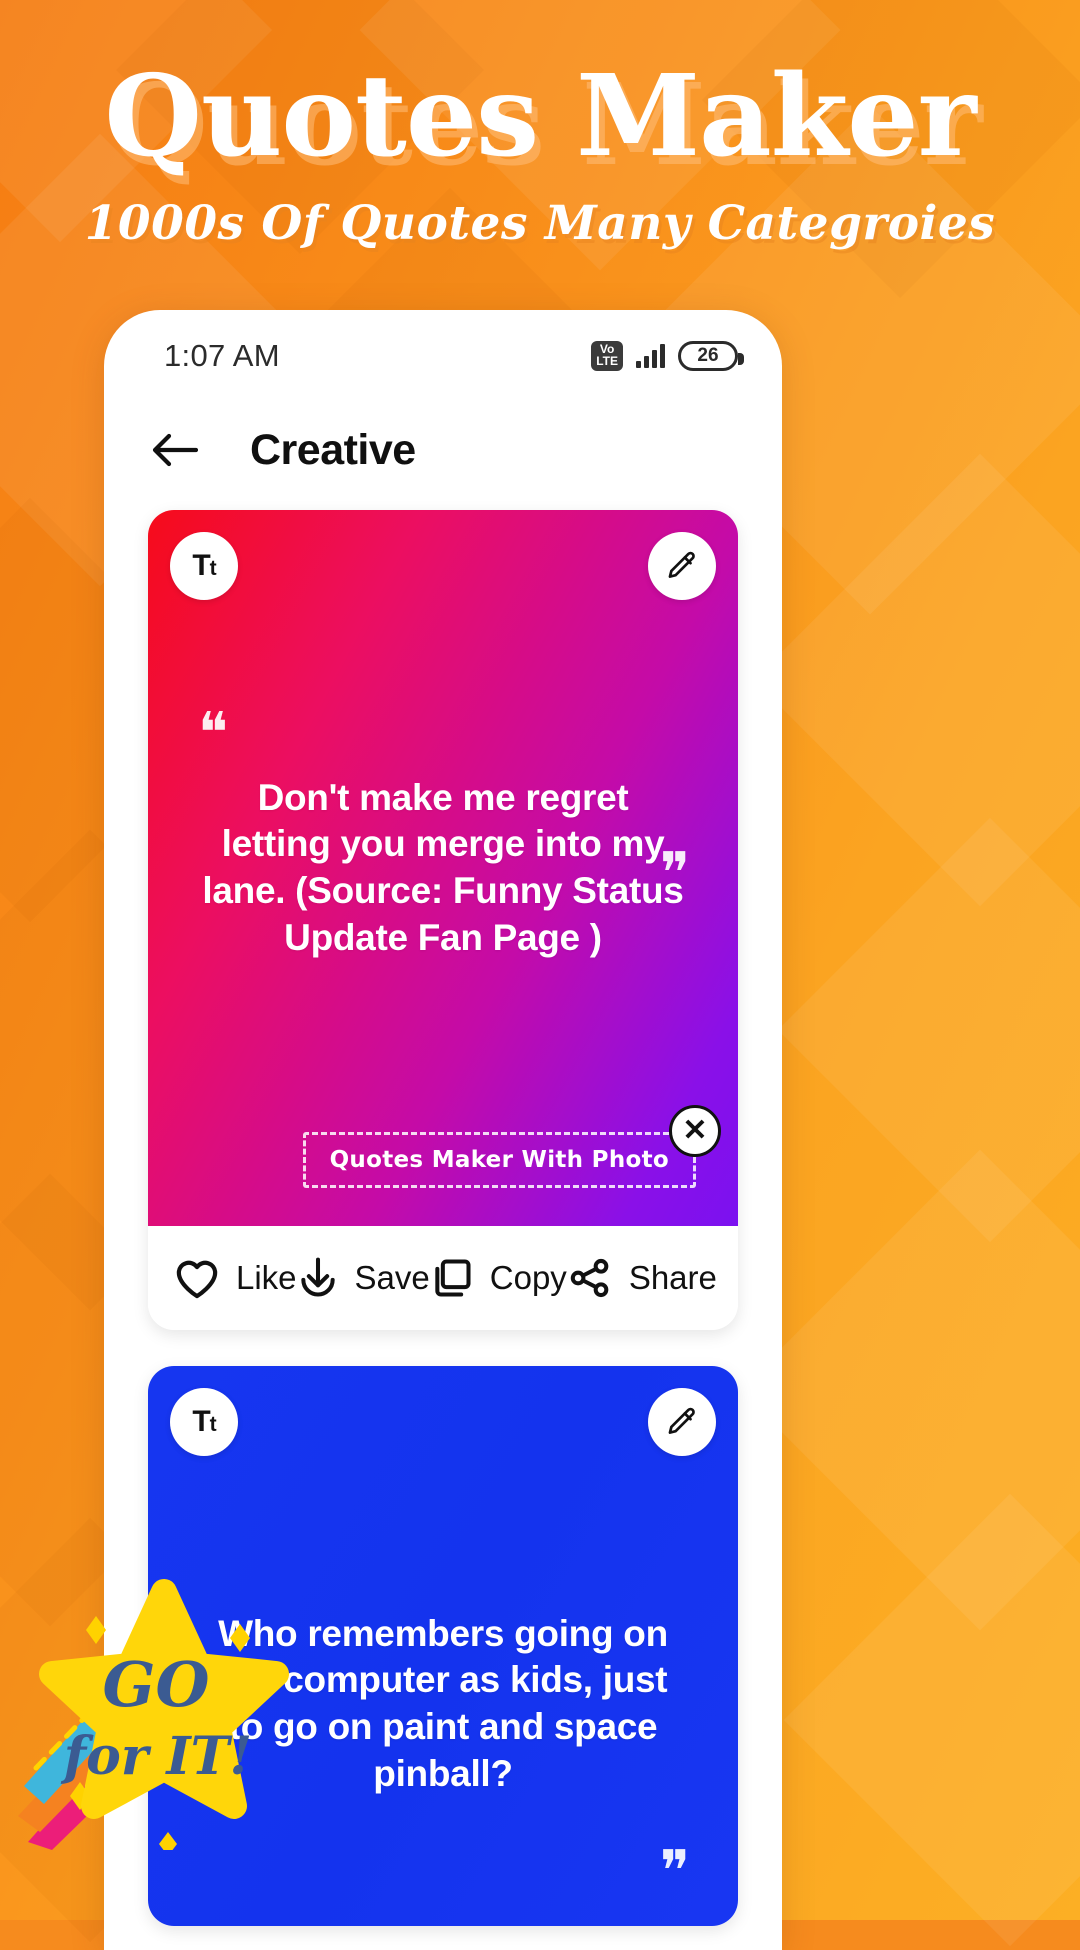  I want to click on download-icon, so click(317, 1277).